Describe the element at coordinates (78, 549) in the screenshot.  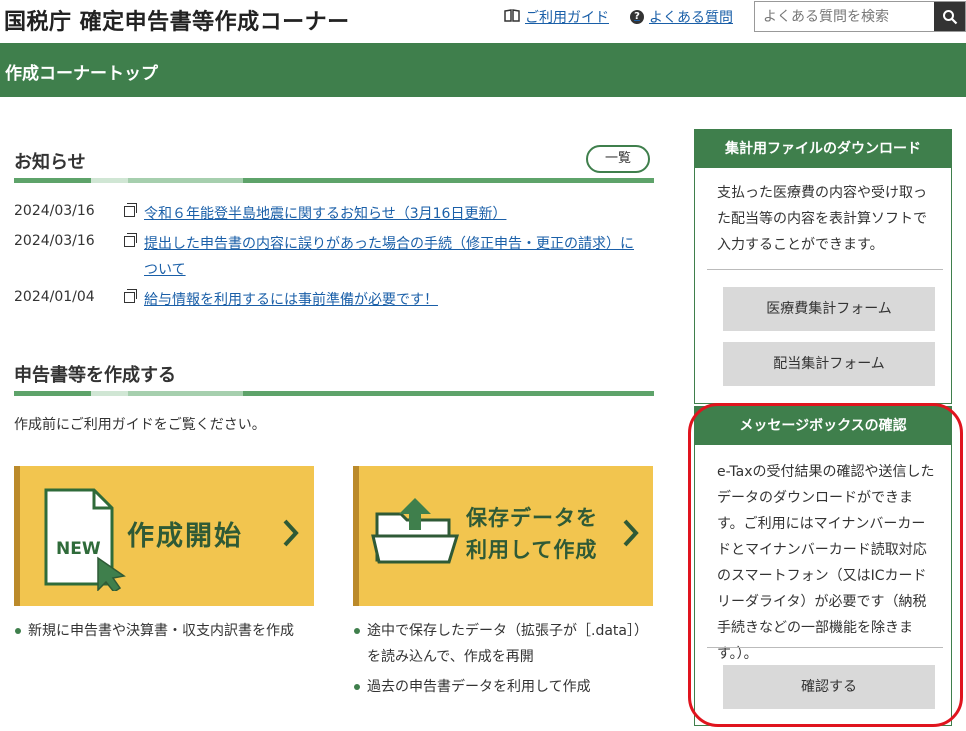
I see `svg-text: NEW` at that location.